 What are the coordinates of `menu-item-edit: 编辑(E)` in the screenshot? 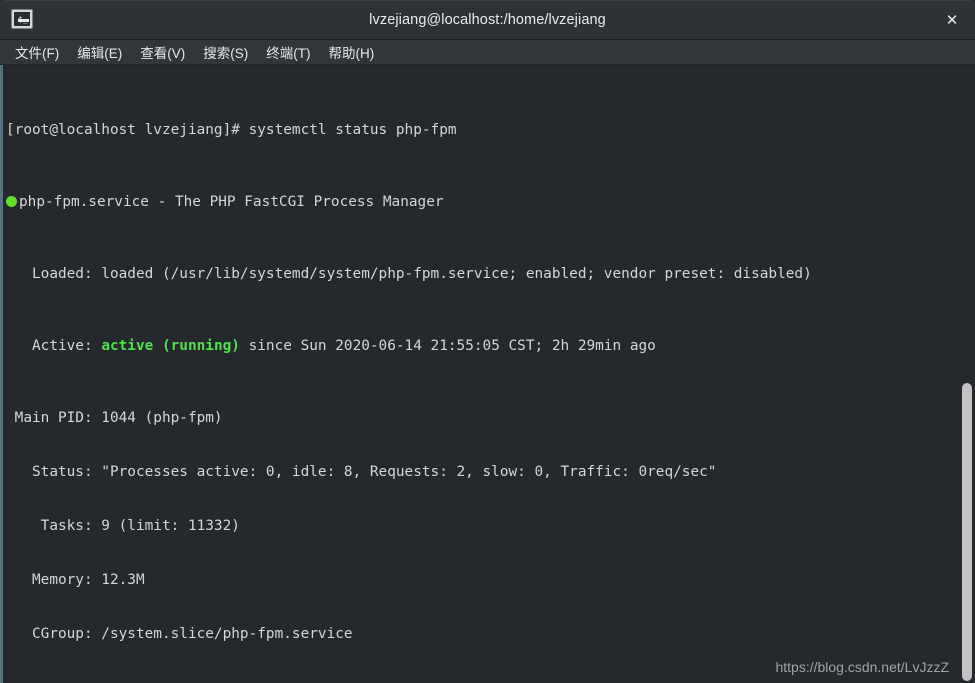 It's located at (99, 52).